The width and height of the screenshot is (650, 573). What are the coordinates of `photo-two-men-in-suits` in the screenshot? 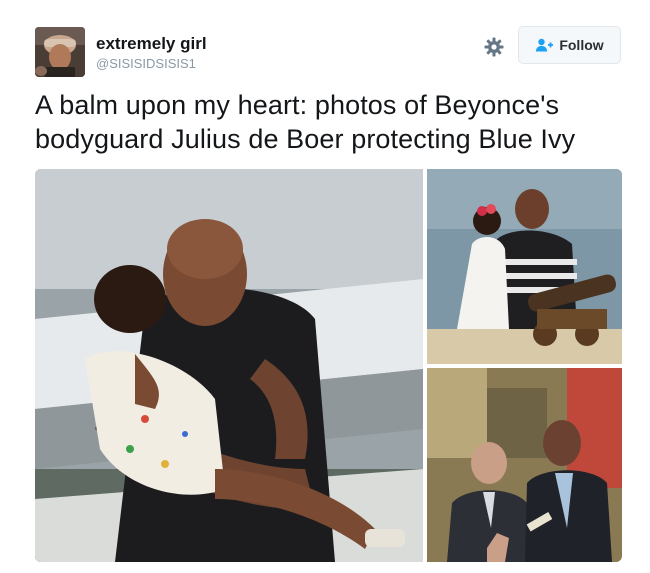 It's located at (524, 465).